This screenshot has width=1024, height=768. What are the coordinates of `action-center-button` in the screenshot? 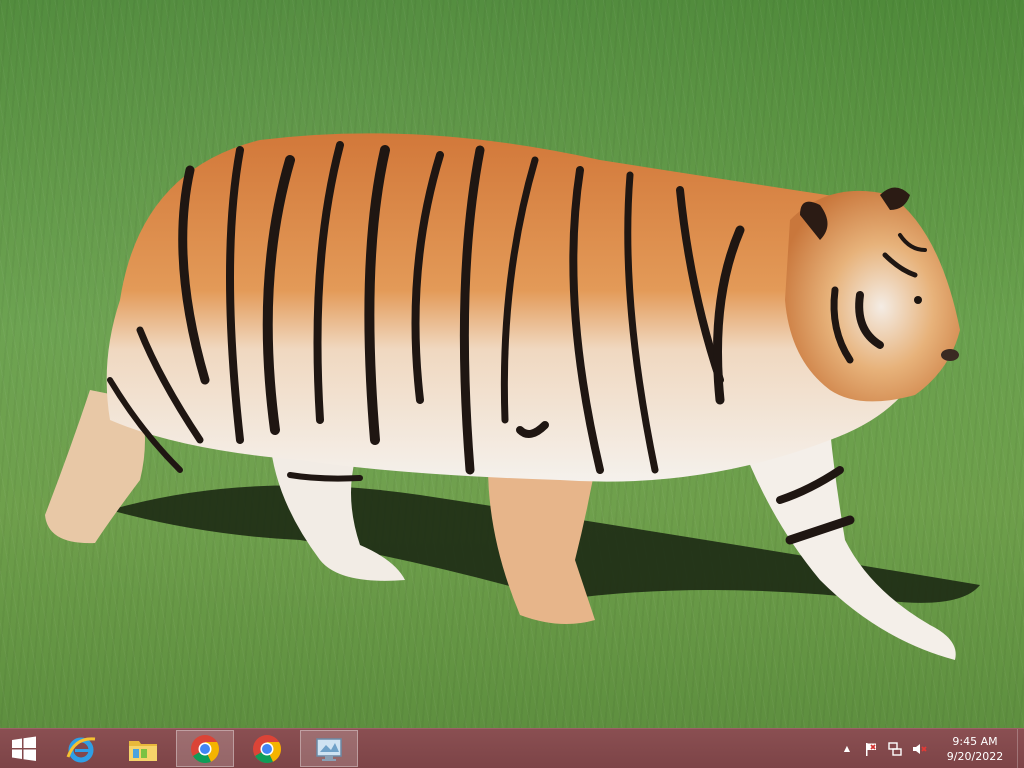 It's located at (871, 749).